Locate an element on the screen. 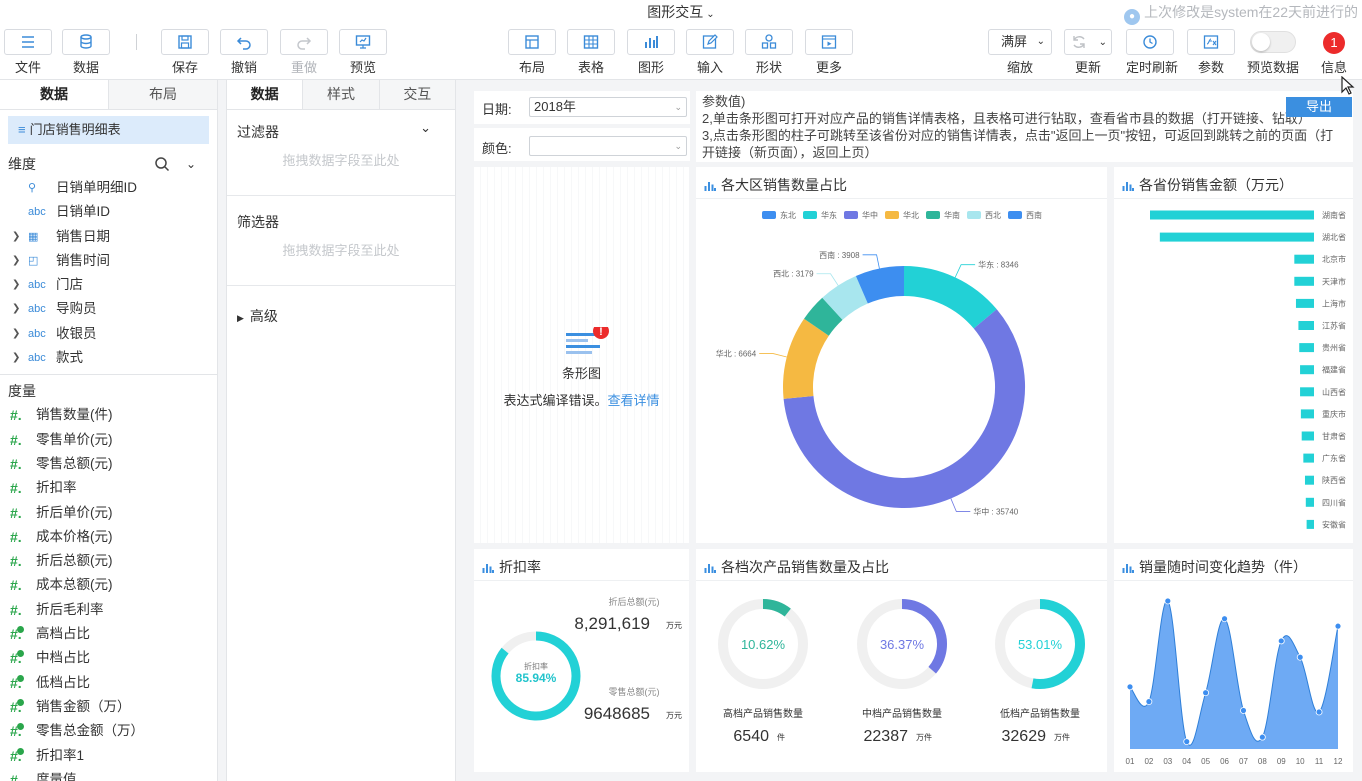  measure-field: #. 度量值 is located at coordinates (108, 774).